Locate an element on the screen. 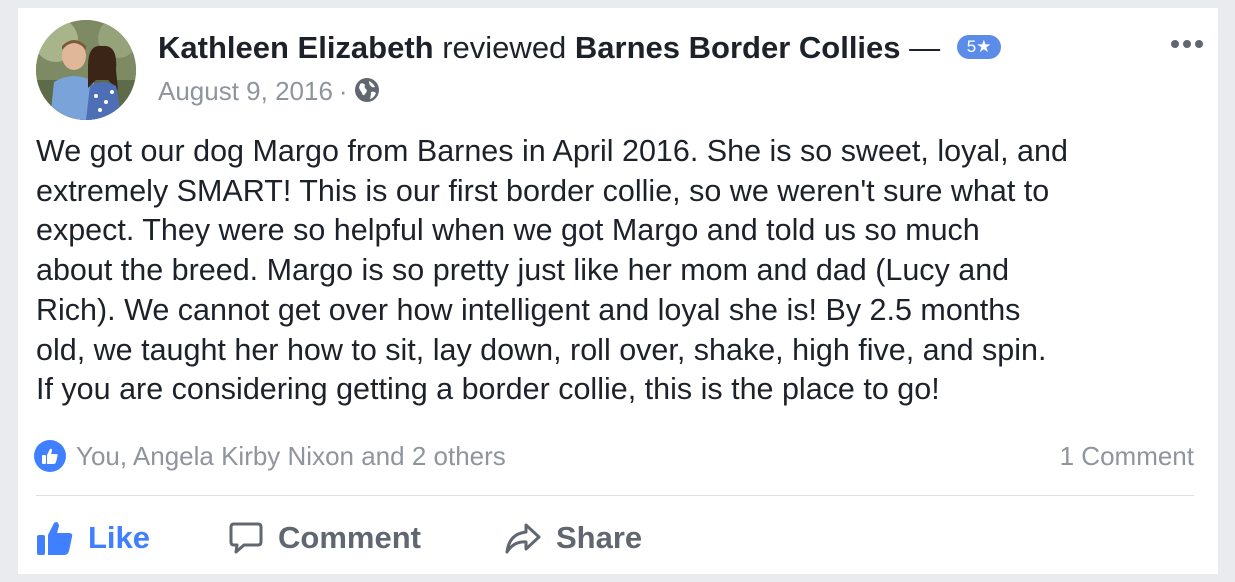 This screenshot has width=1235, height=582. share-button: Share is located at coordinates (573, 538).